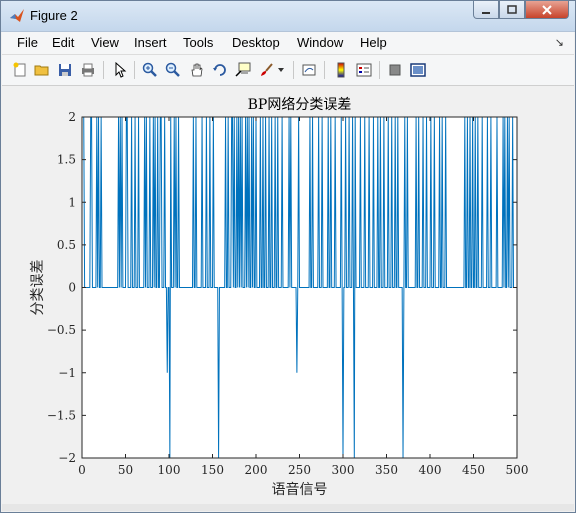 The height and width of the screenshot is (513, 576). Describe the element at coordinates (198, 42) in the screenshot. I see `menu-tools: Tools` at that location.